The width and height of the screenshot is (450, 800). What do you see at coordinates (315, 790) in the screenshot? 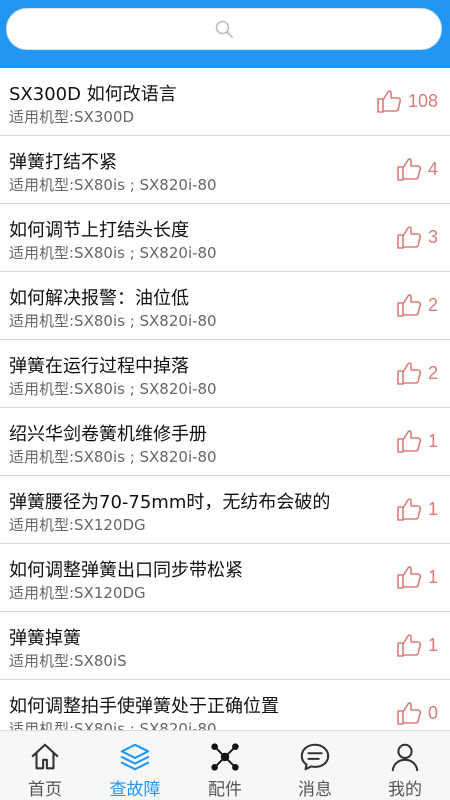
I see `tab-label: 消息` at bounding box center [315, 790].